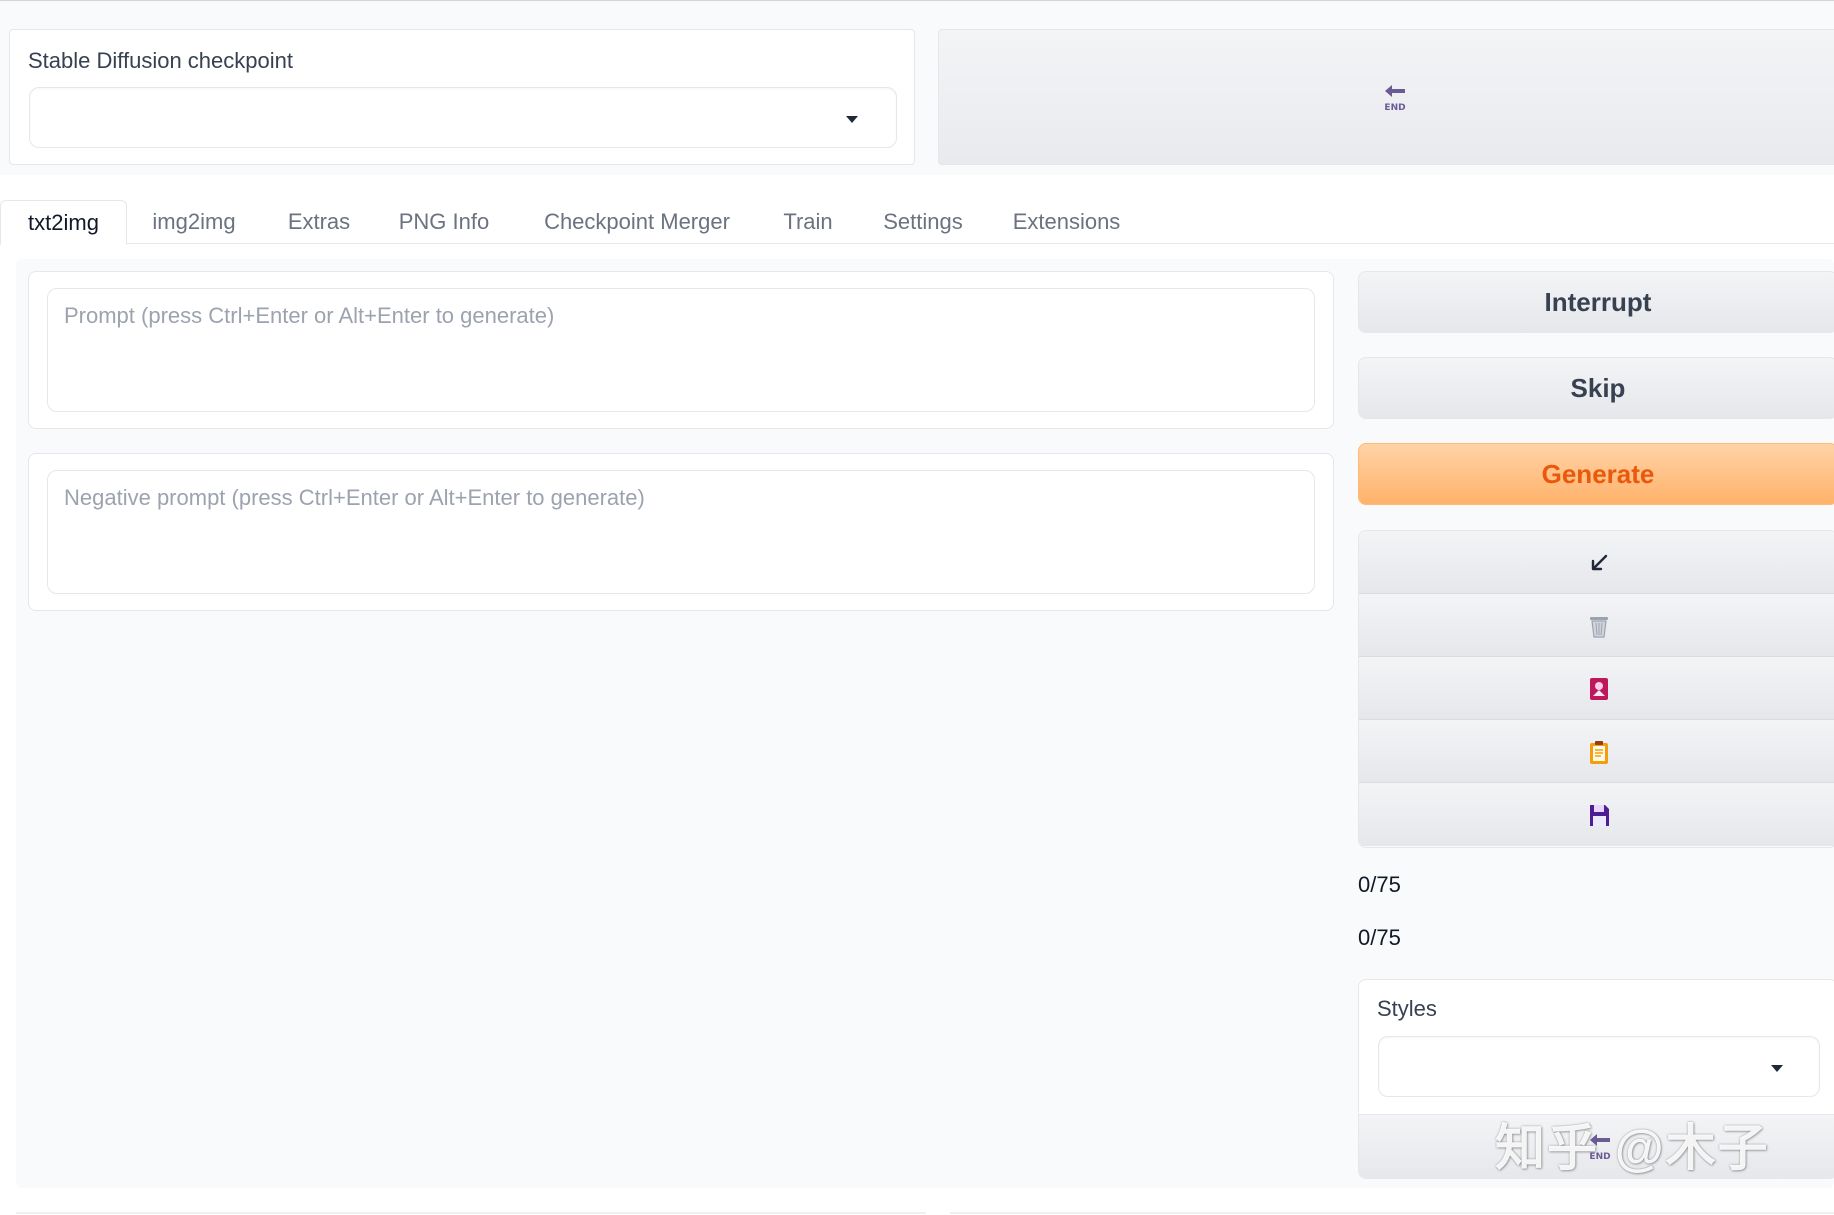 The width and height of the screenshot is (1834, 1215). I want to click on tab-png-info: PNG Info, so click(444, 222).